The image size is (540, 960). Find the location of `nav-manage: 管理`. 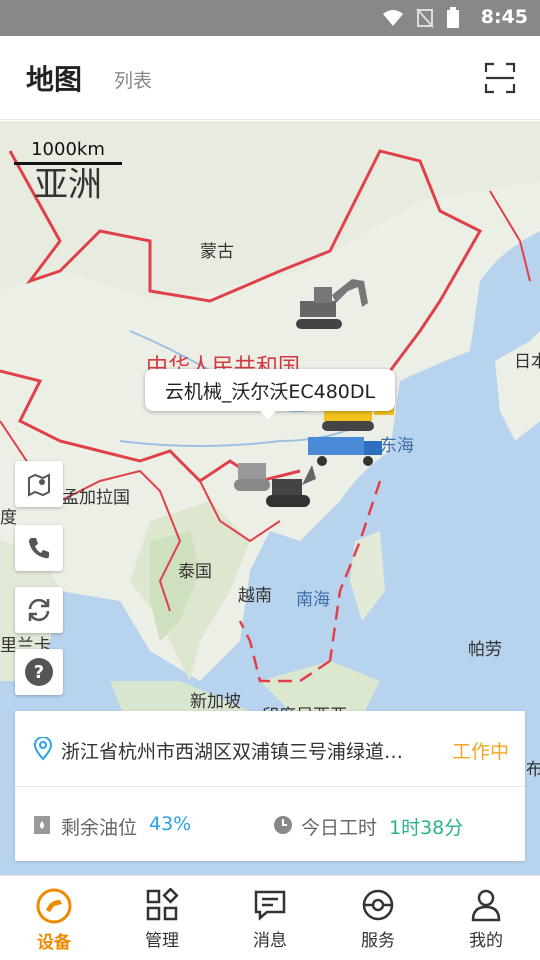

nav-manage: 管理 is located at coordinates (162, 918).